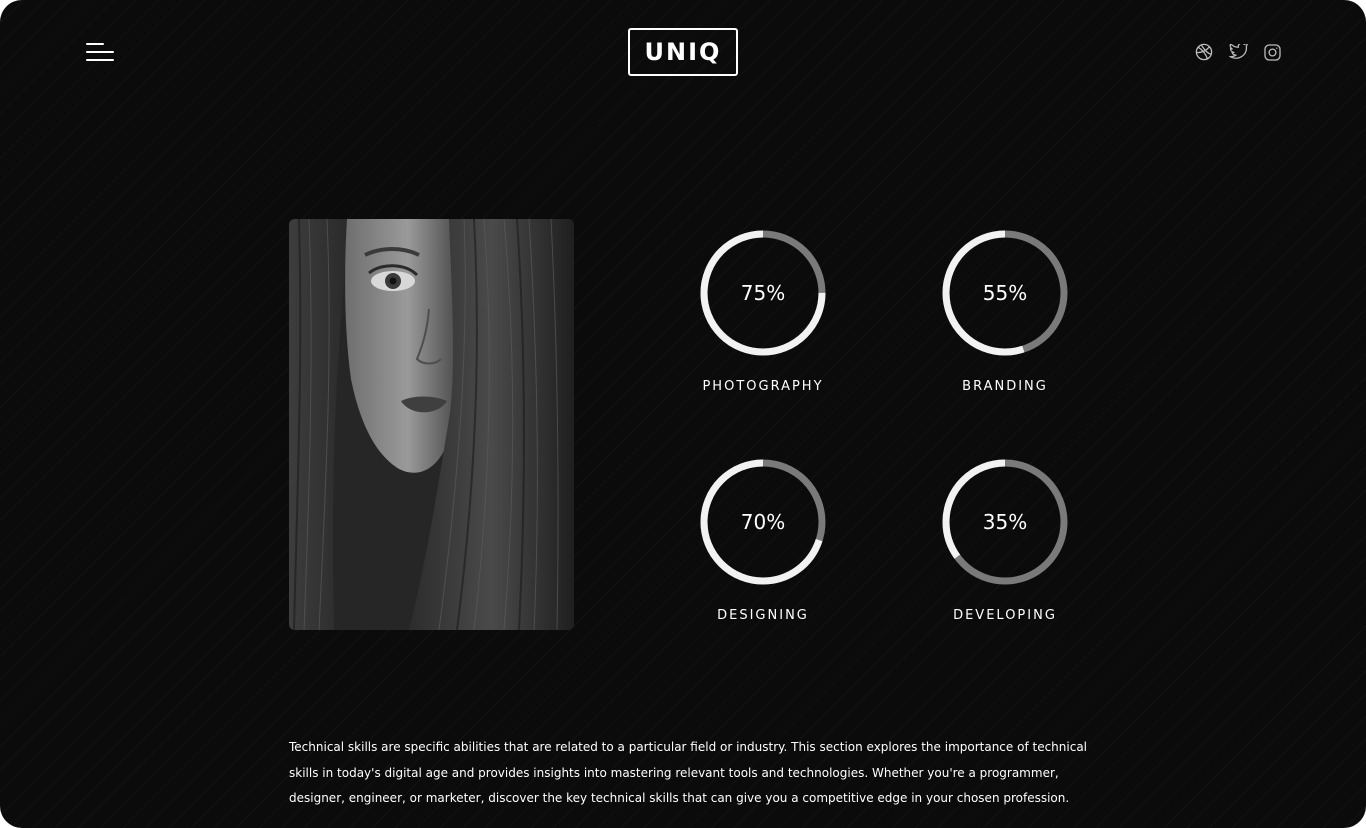 This screenshot has height=828, width=1366. What do you see at coordinates (1272, 52) in the screenshot?
I see `instagram-icon` at bounding box center [1272, 52].